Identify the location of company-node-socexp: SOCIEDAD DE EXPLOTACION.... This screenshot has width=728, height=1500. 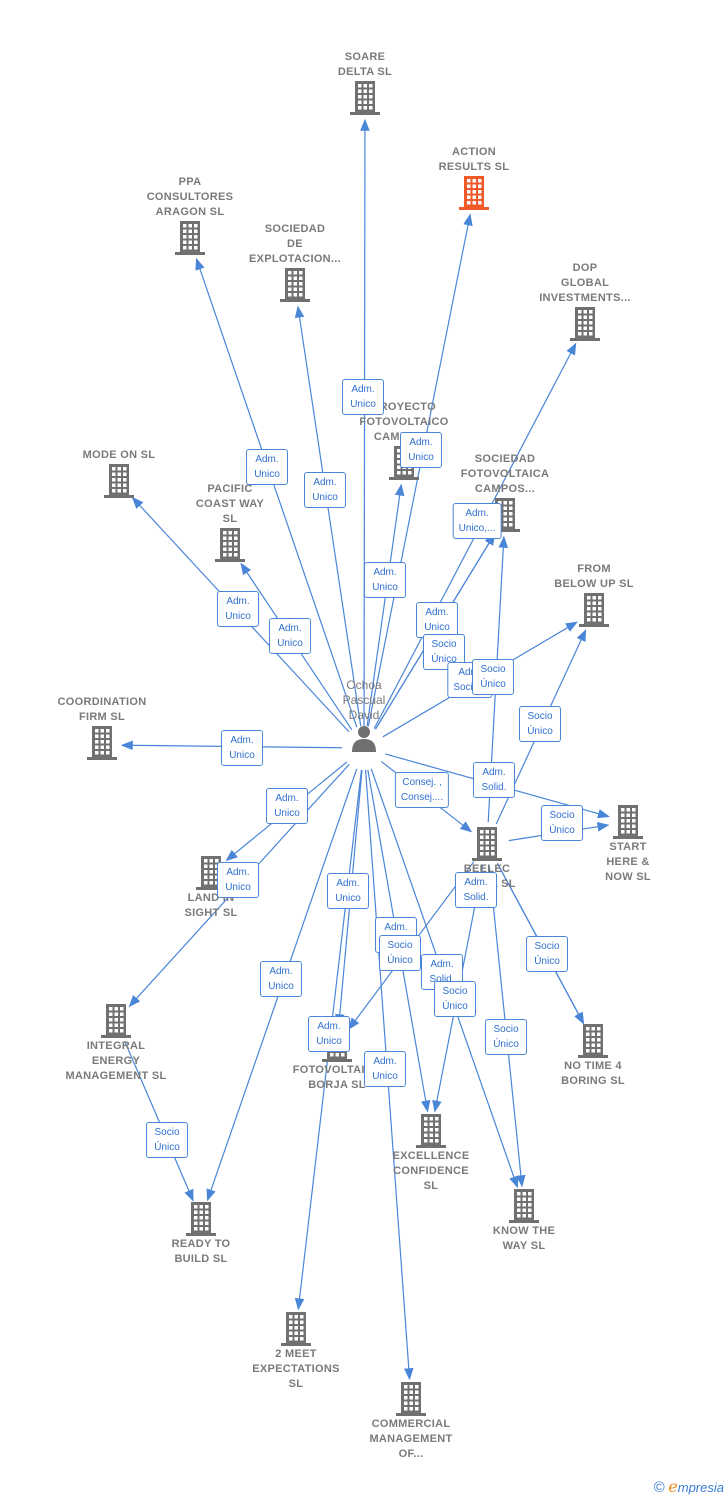
(295, 262).